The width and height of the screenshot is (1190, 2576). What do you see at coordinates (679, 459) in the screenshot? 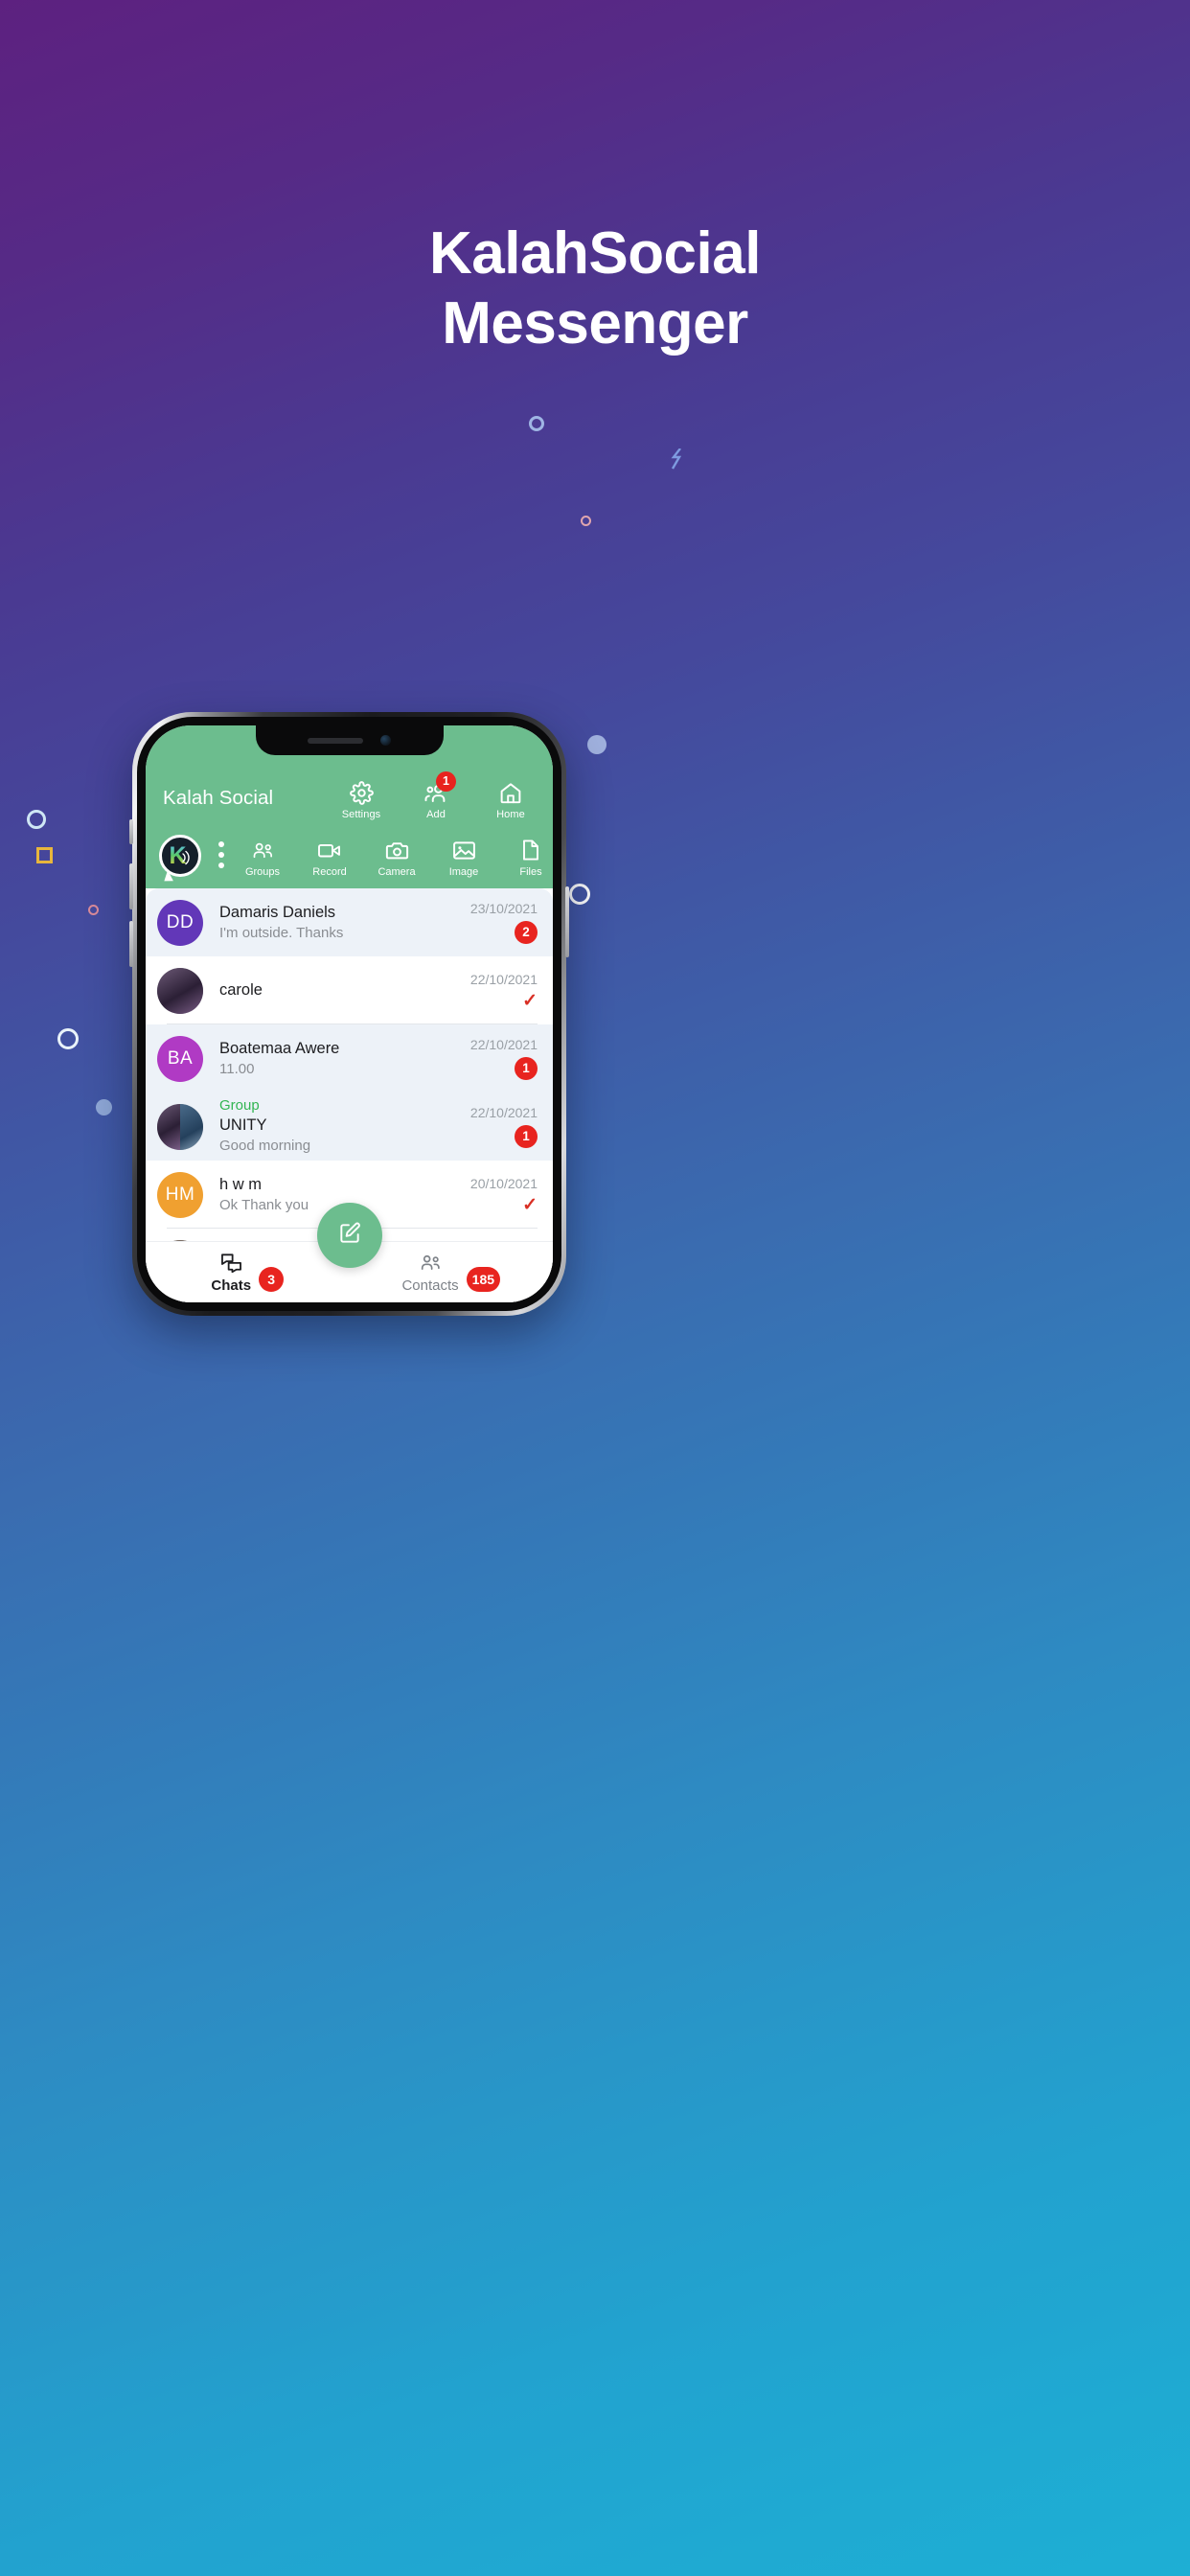
I see `deco-zigzag-right` at bounding box center [679, 459].